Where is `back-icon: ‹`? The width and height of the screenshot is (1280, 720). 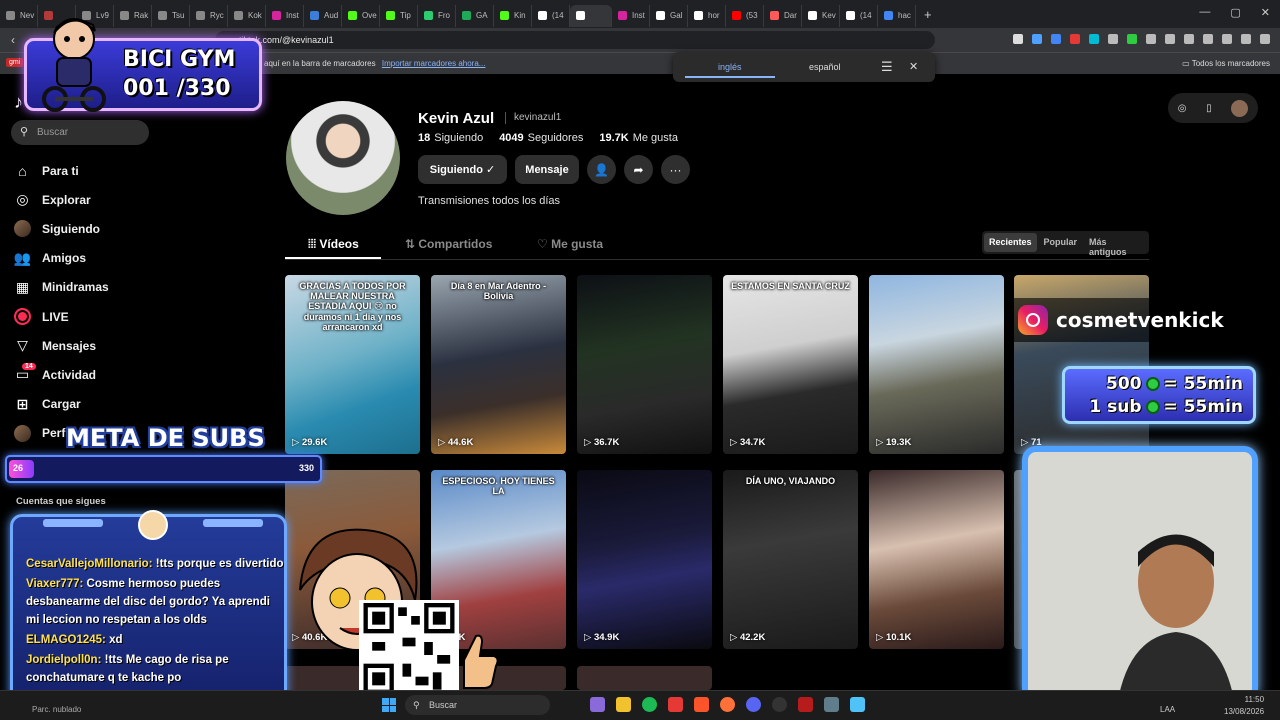
back-icon: ‹ is located at coordinates (13, 40).